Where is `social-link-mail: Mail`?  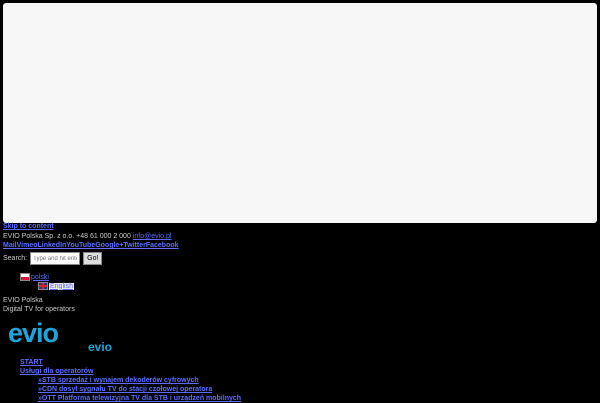 social-link-mail: Mail is located at coordinates (10, 245).